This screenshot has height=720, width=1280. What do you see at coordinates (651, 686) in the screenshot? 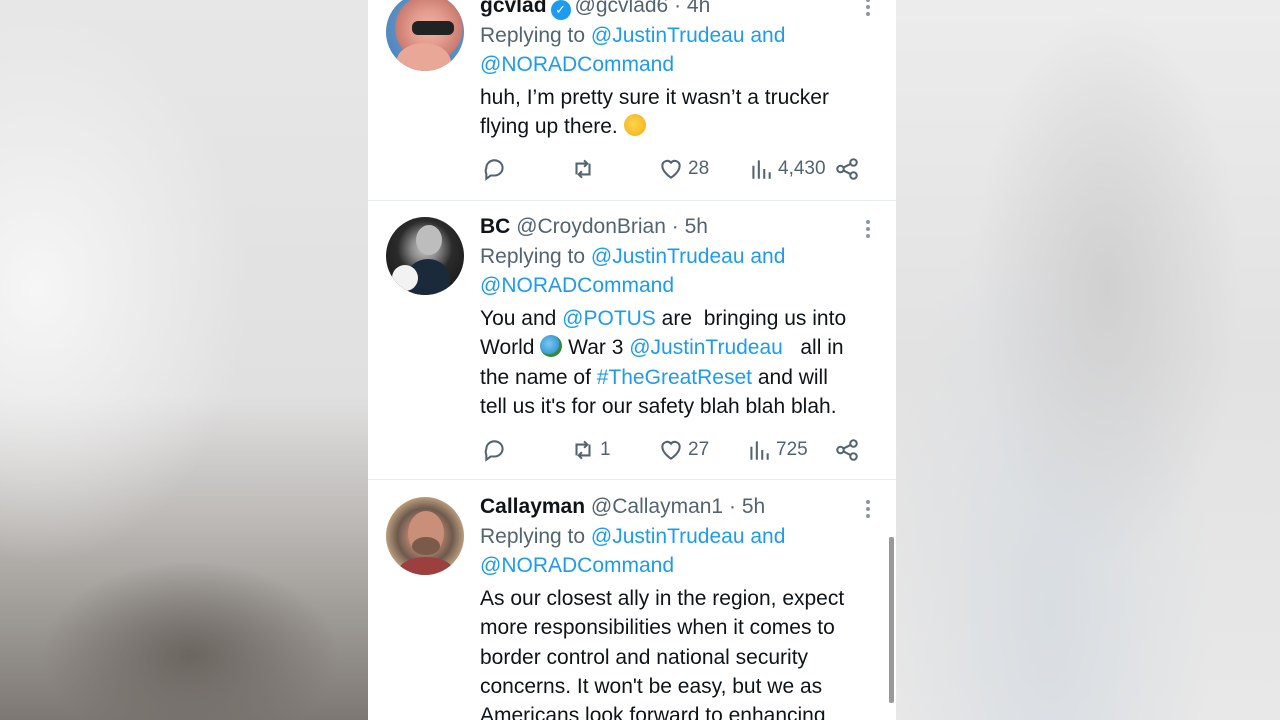
I see `text-line: concerns. It won't be easy, but we as` at bounding box center [651, 686].